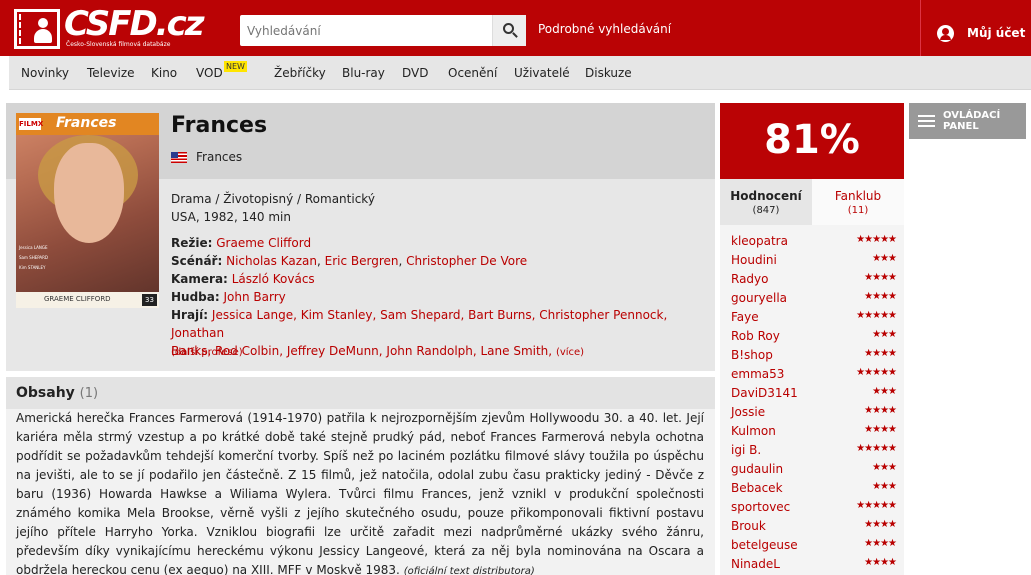 The height and width of the screenshot is (575, 1031). Describe the element at coordinates (438, 352) in the screenshot. I see `more-professions: (další profese)` at that location.